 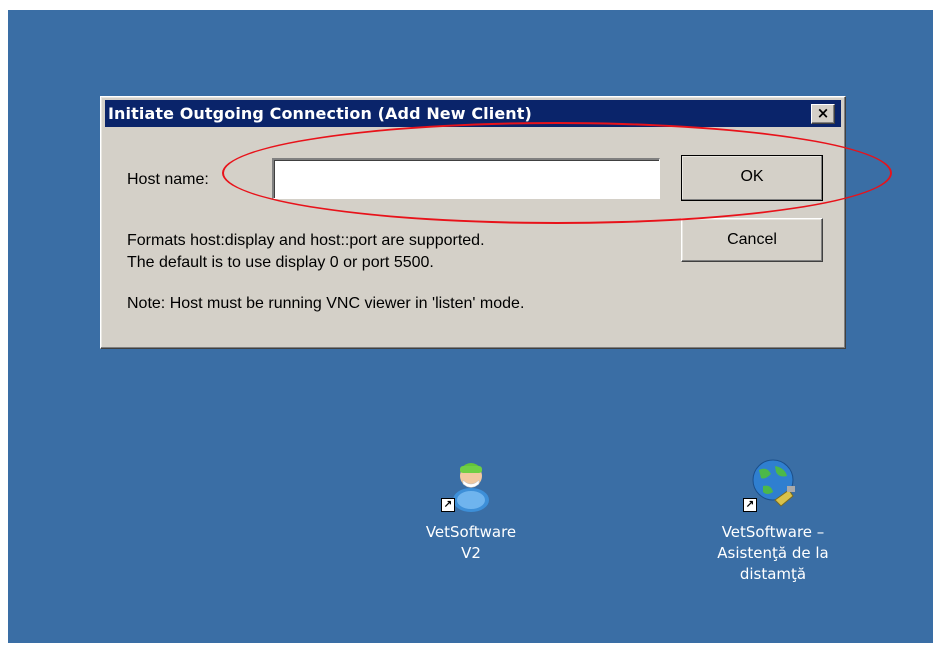 I want to click on globe-plug-icon: ↗, so click(x=770, y=484).